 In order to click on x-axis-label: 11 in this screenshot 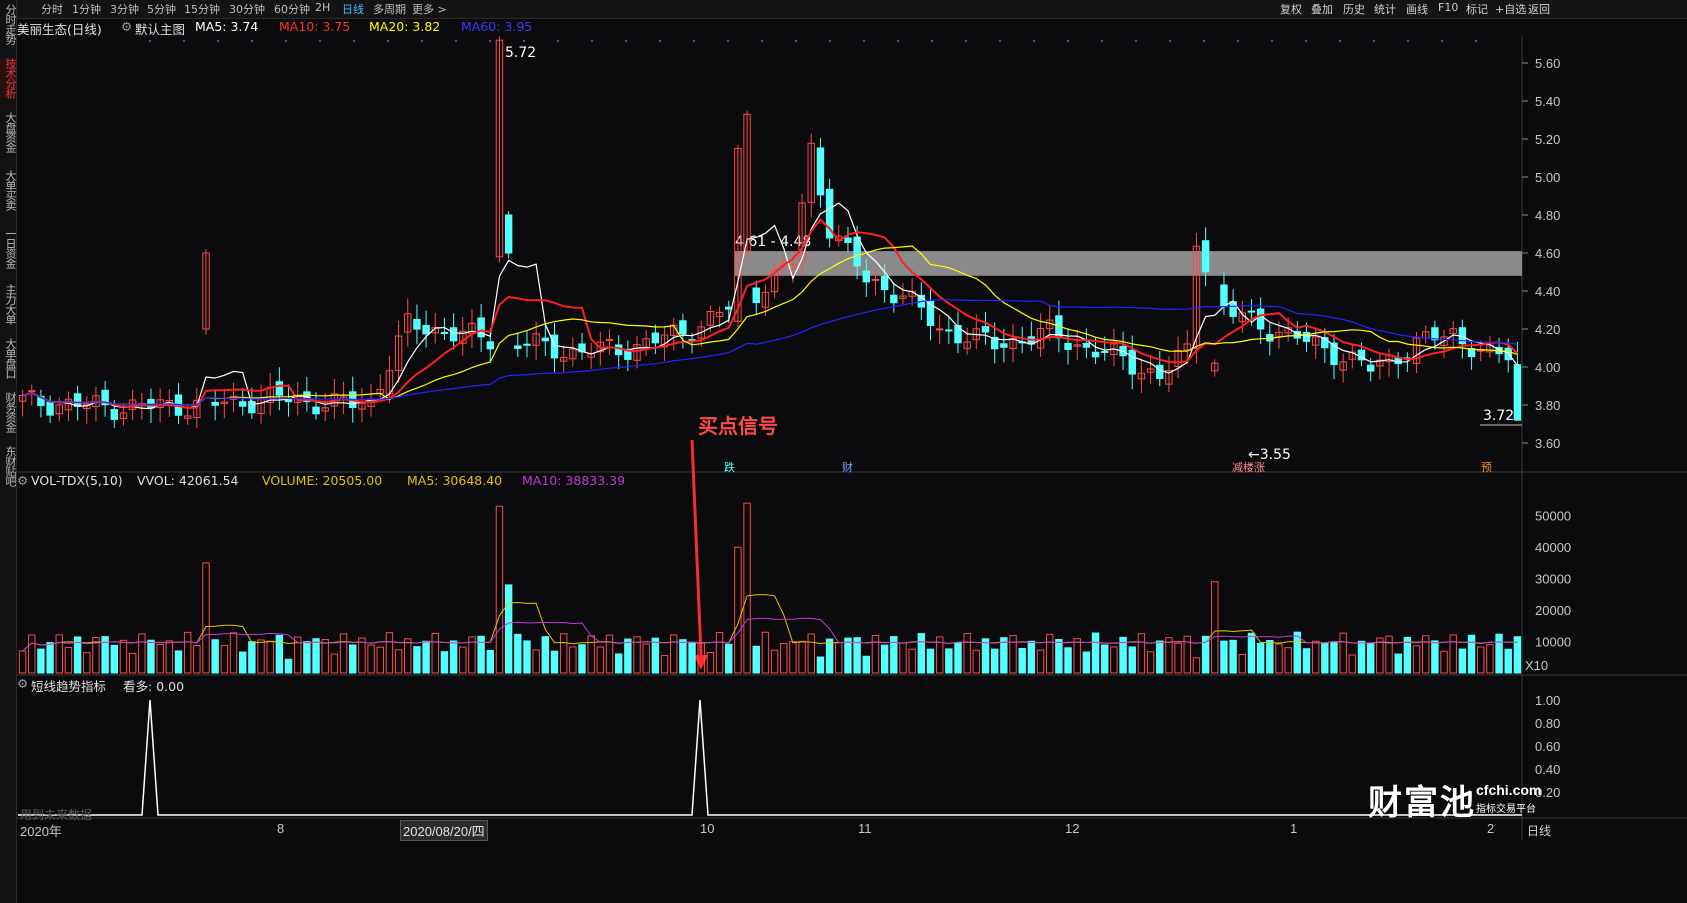, I will do `click(865, 828)`.